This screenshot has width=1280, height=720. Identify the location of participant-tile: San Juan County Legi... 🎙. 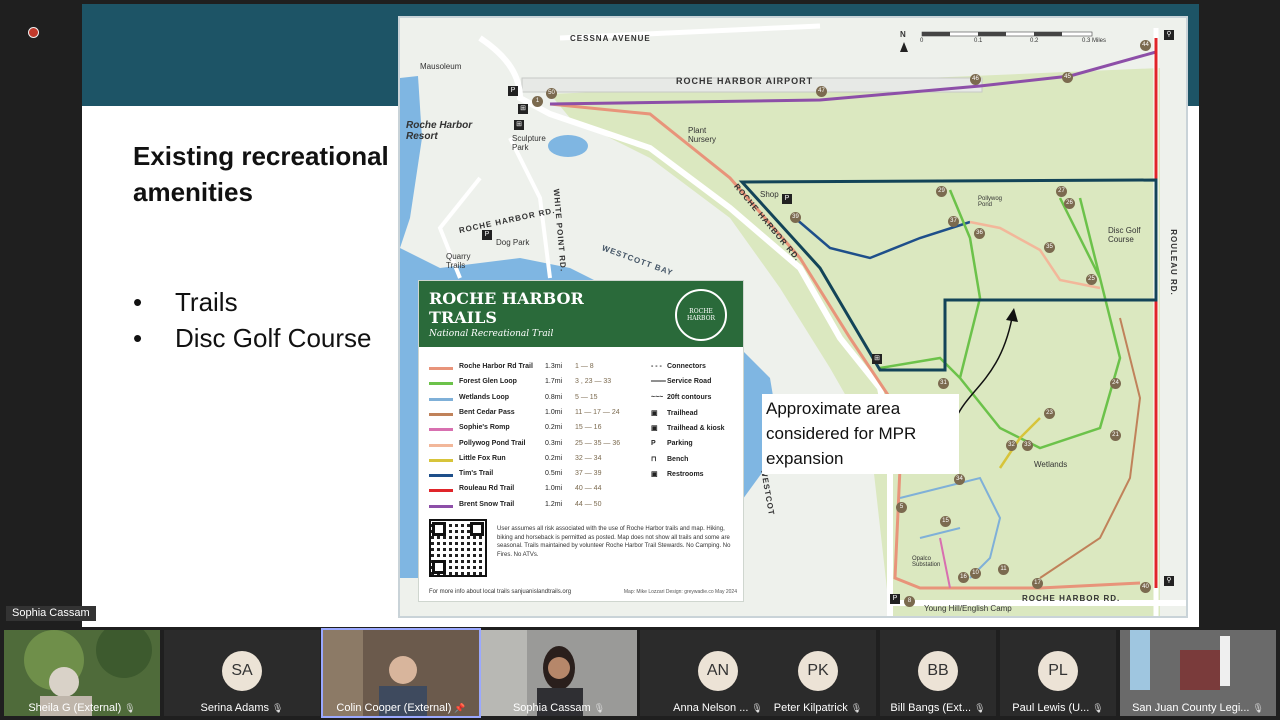
(1198, 673).